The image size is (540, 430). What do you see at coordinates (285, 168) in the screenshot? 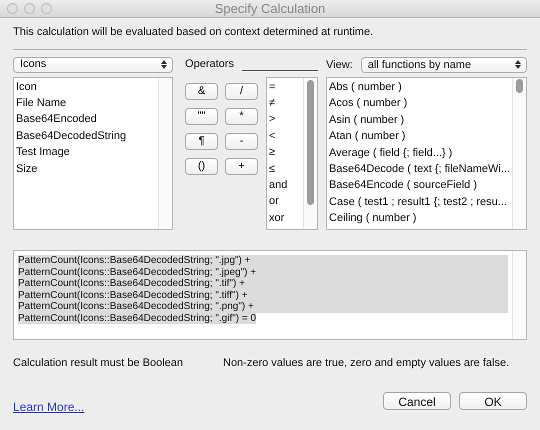
I see `list-item: ≤` at bounding box center [285, 168].